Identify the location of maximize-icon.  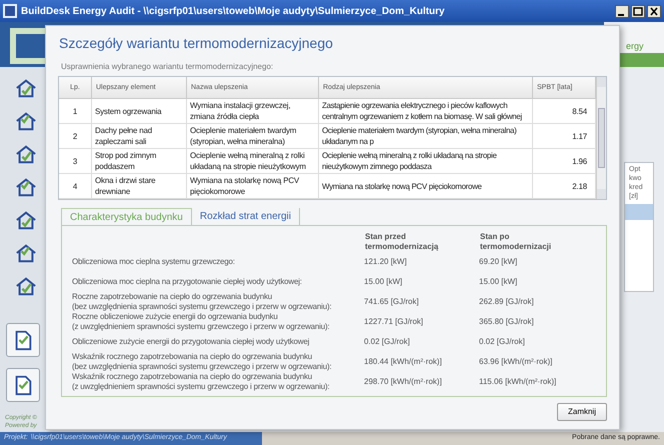
(638, 11).